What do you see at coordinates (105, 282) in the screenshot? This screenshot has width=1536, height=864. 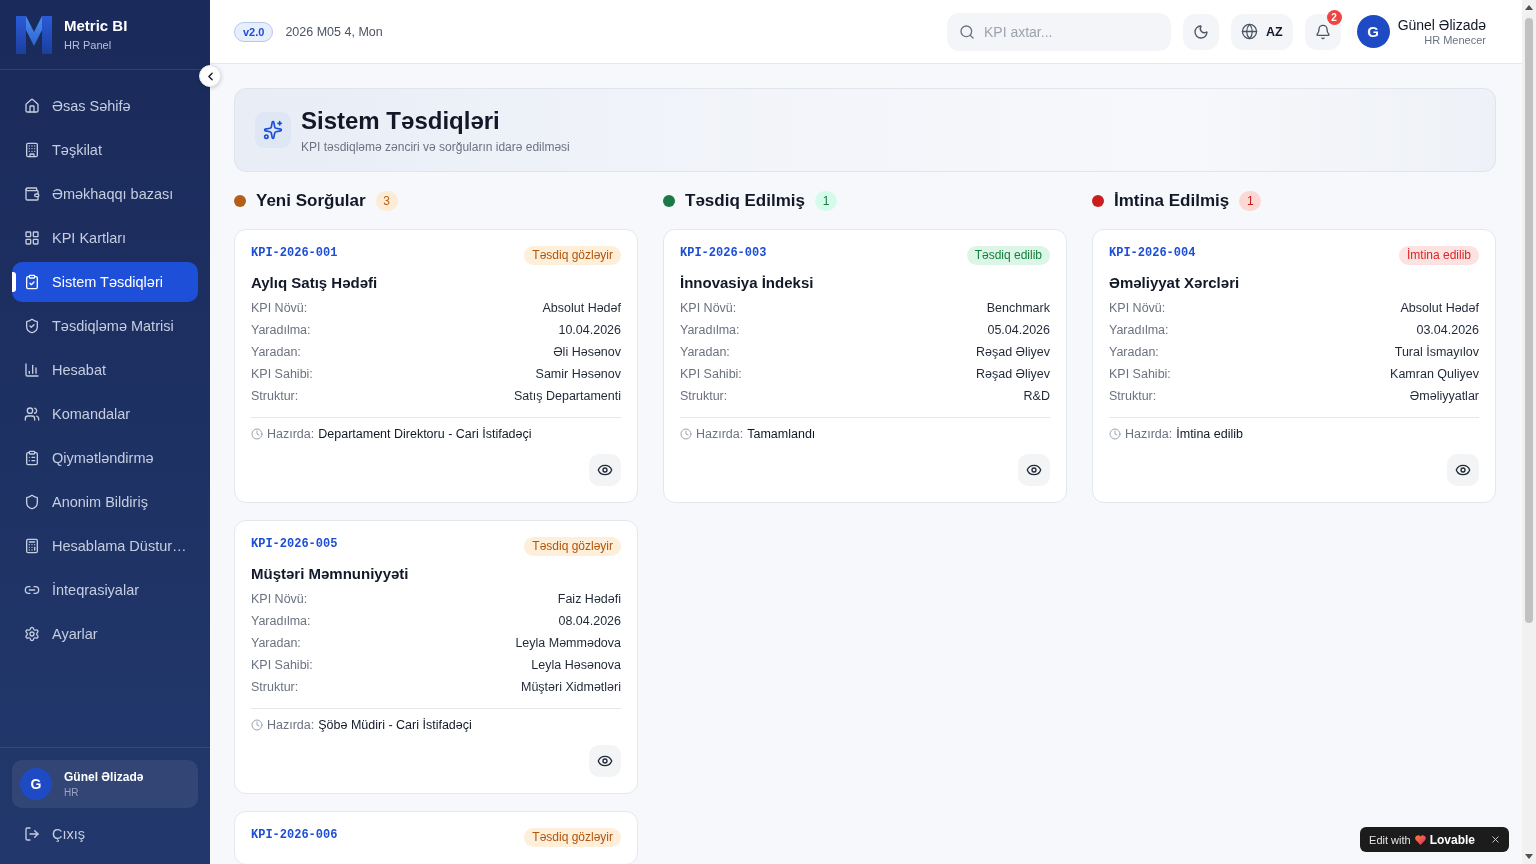 I see `nav-item: Sistem Təsdiqləri` at bounding box center [105, 282].